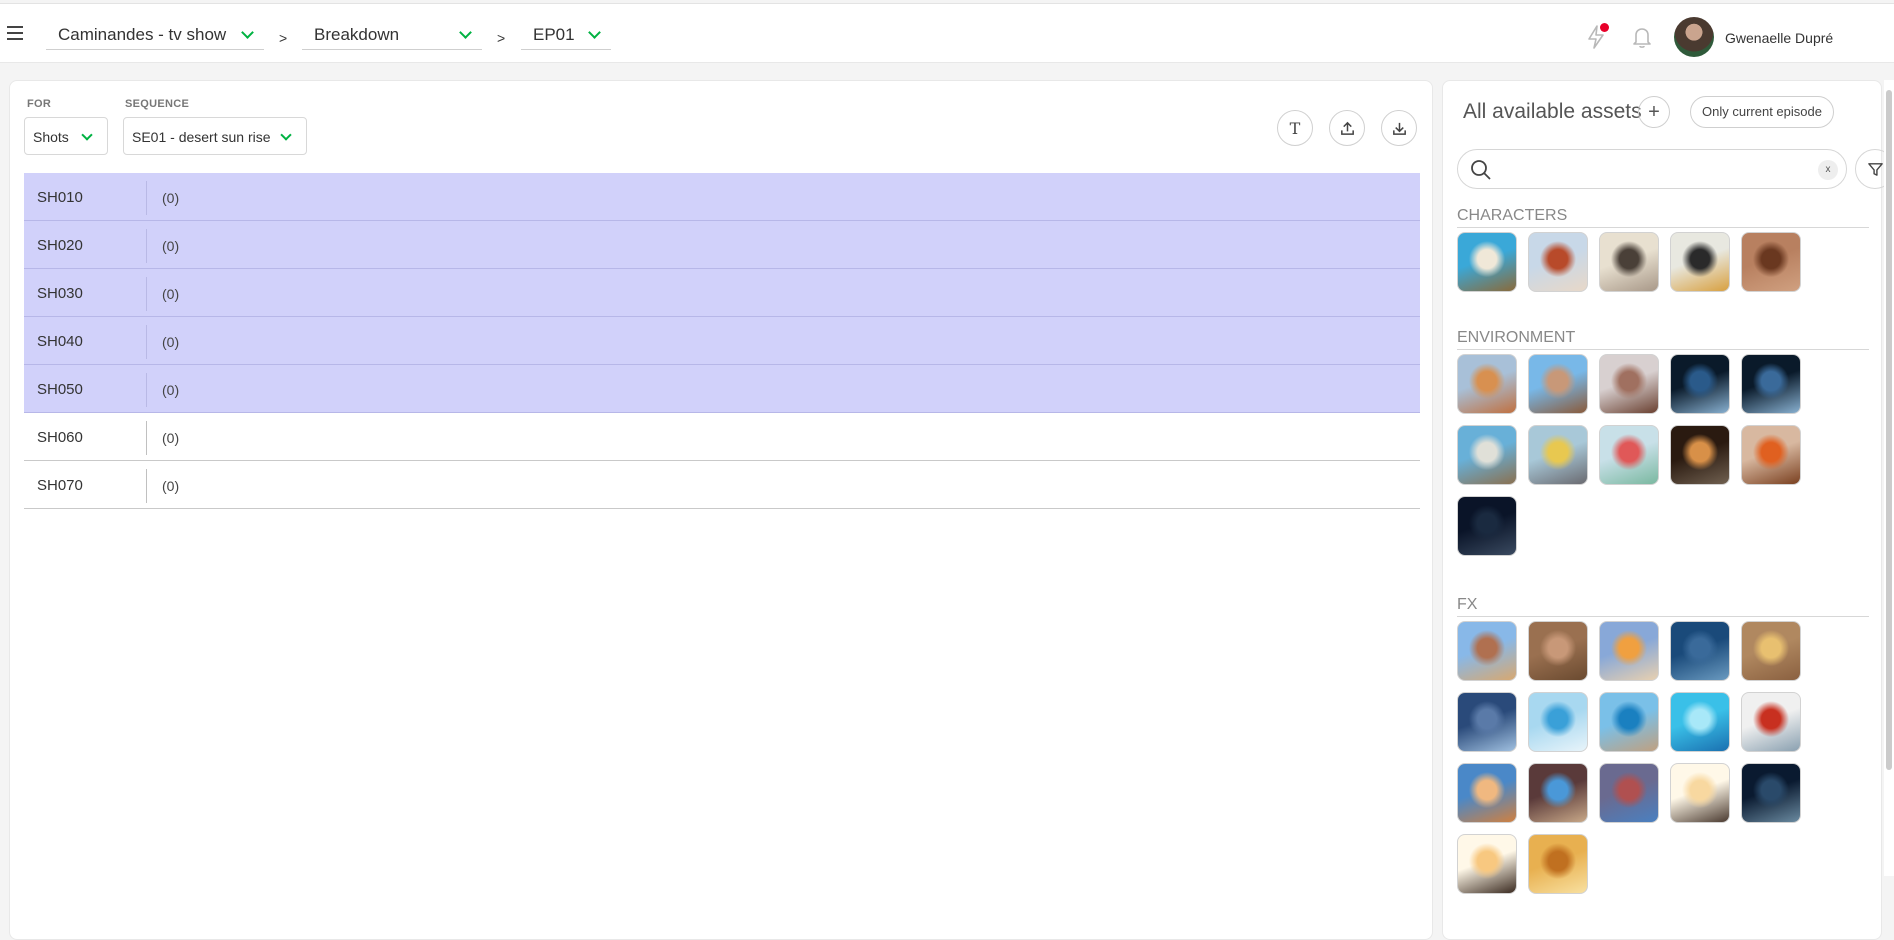 This screenshot has width=1894, height=940. What do you see at coordinates (1875, 169) in the screenshot?
I see `filter-icon` at bounding box center [1875, 169].